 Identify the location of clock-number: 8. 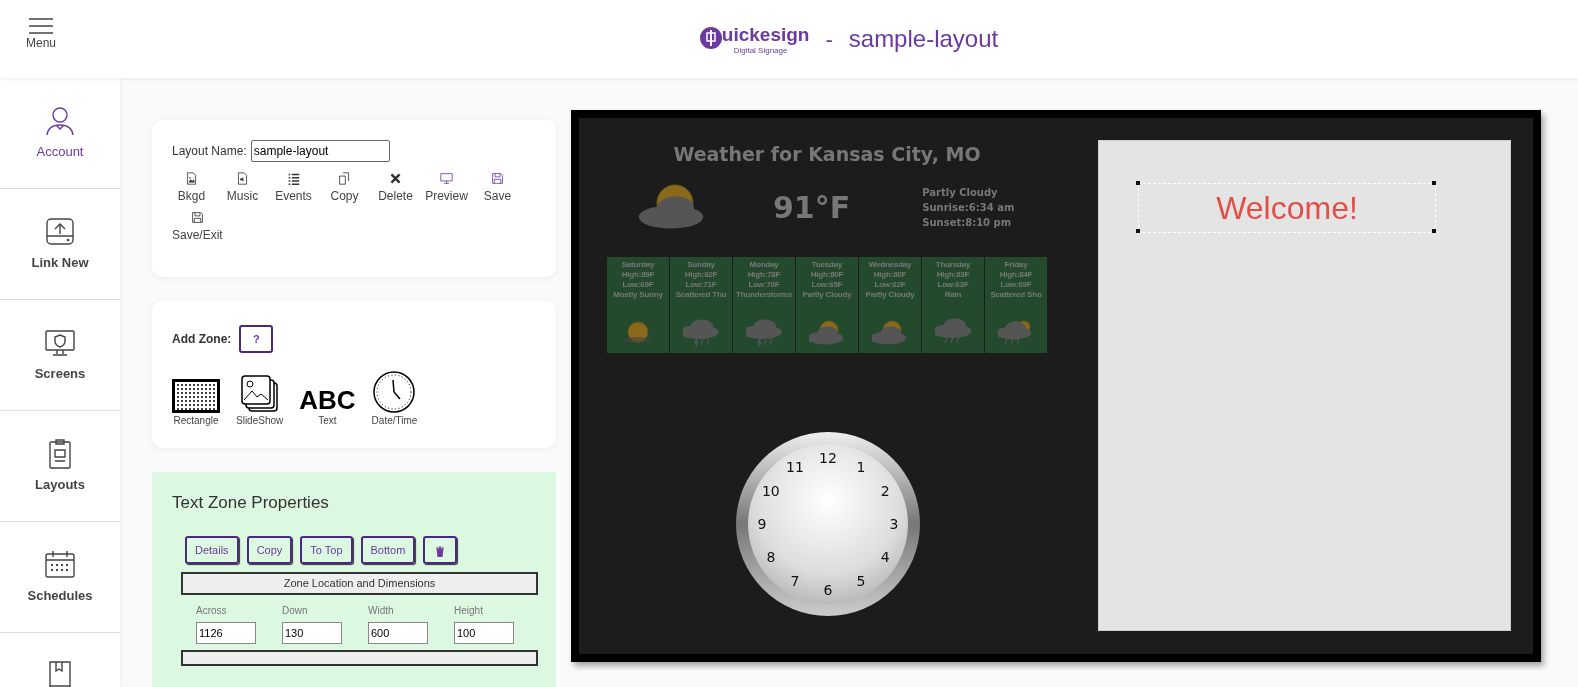
(771, 557).